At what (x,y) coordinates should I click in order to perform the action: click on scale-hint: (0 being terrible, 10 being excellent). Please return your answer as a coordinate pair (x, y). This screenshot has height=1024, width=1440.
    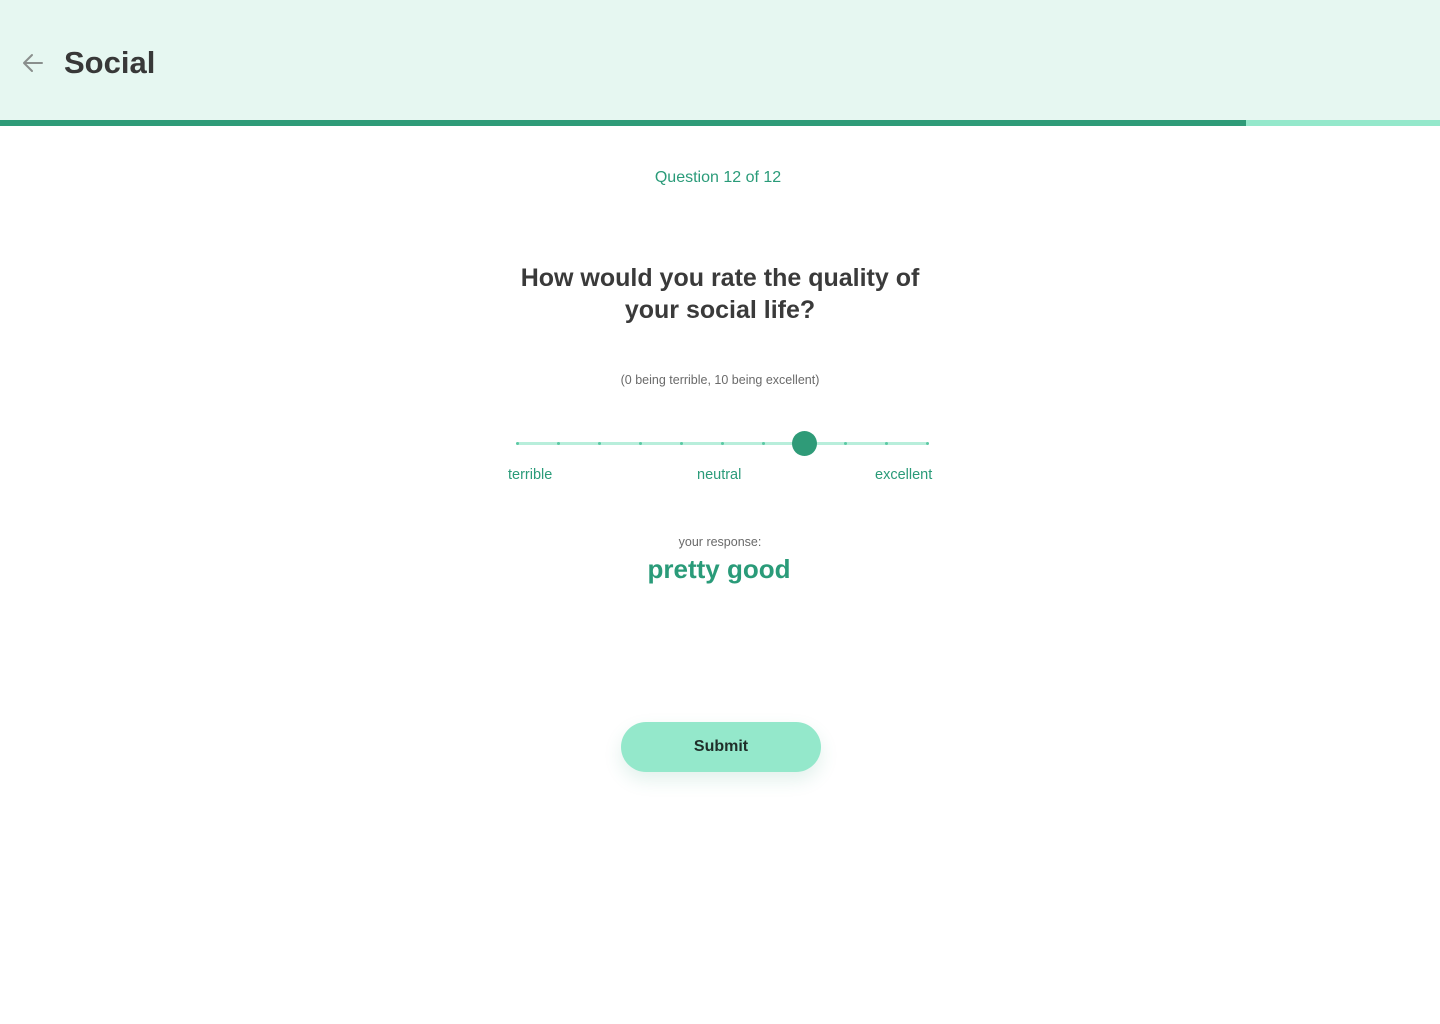
    Looking at the image, I should click on (720, 380).